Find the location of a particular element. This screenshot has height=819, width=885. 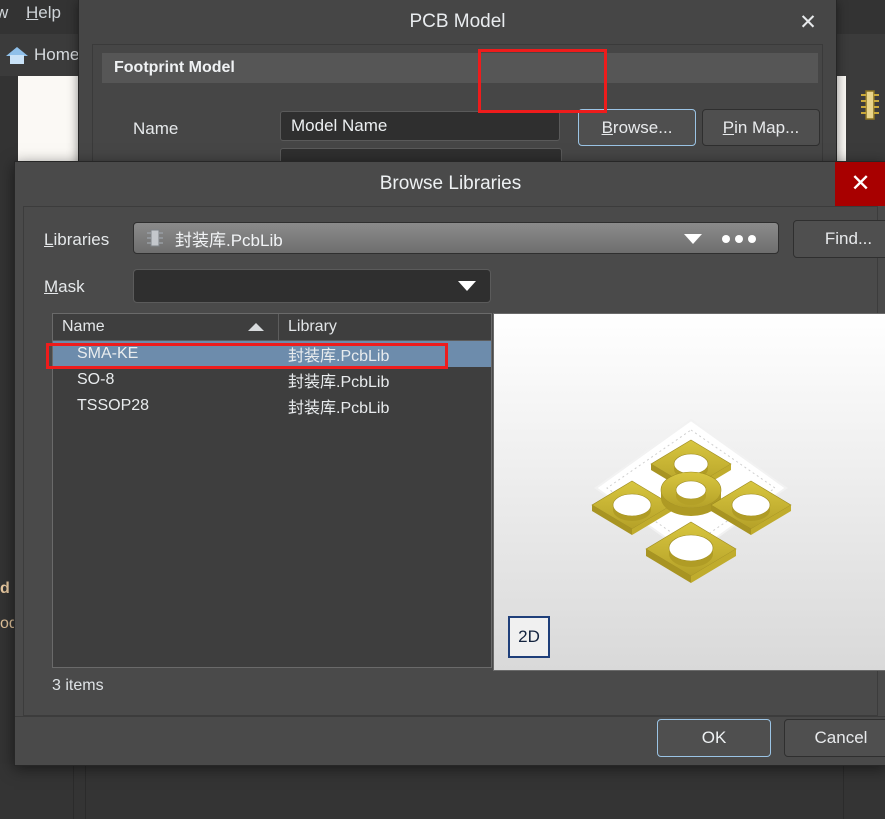

ok-button: OK is located at coordinates (714, 738).